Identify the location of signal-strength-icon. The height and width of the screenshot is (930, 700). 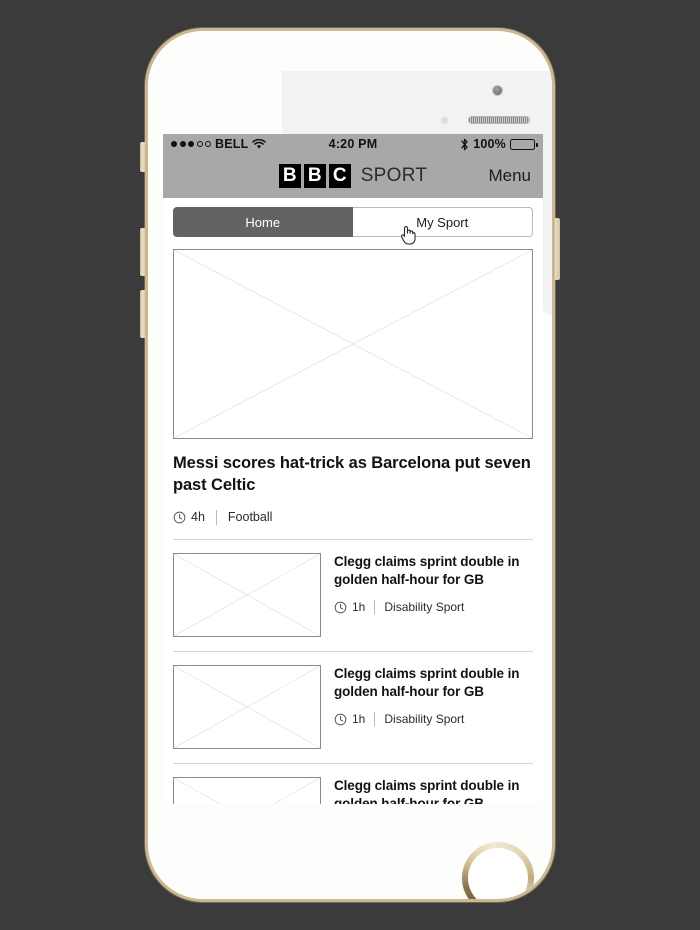
(191, 144).